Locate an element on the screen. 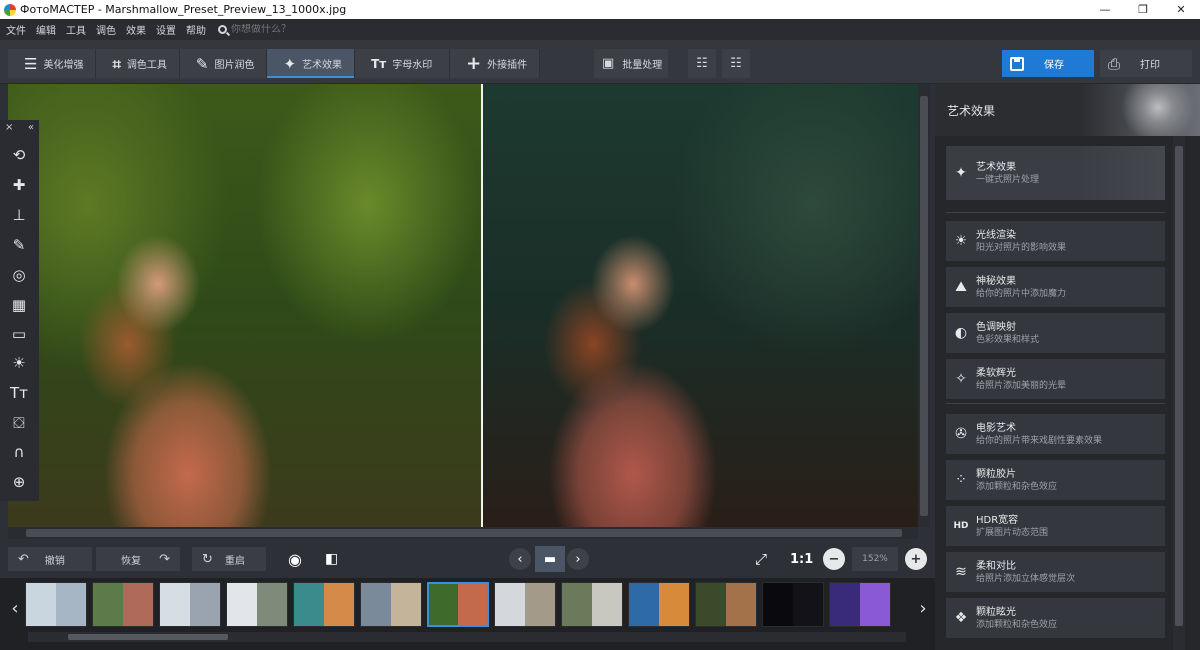 Image resolution: width=1200 pixels, height=650 pixels. menu-help: 帮助 is located at coordinates (196, 29).